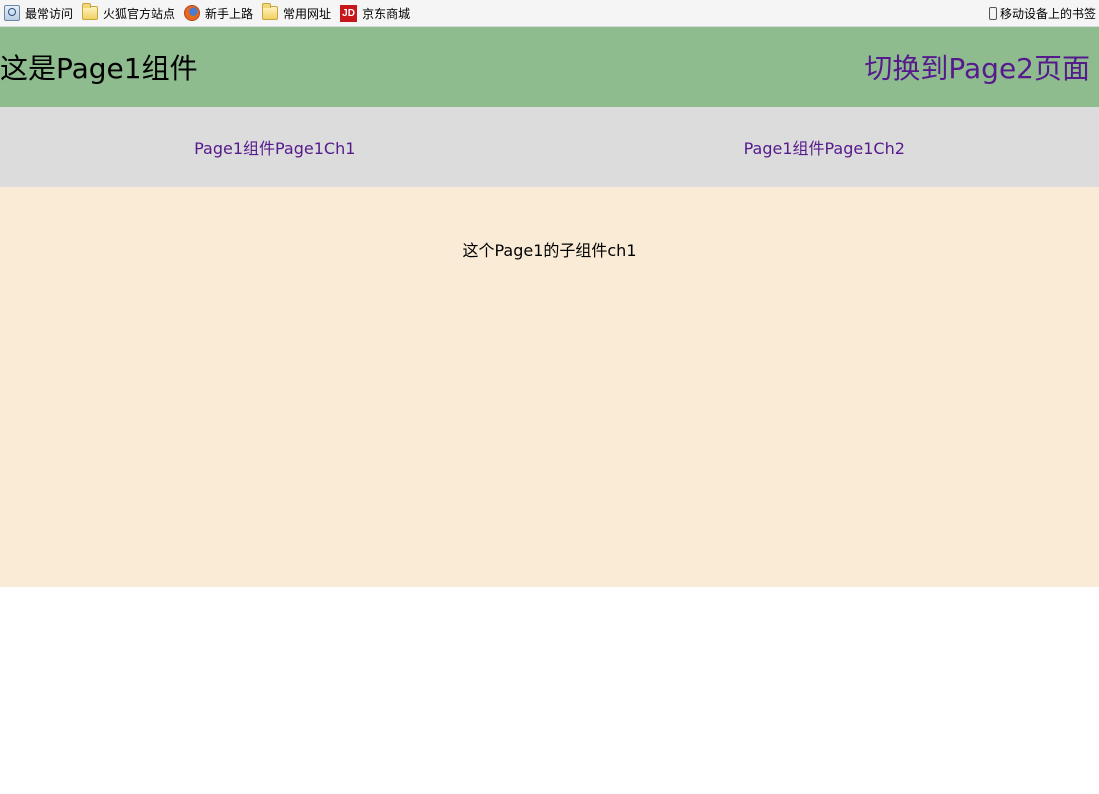 This screenshot has height=794, width=1099. I want to click on bookmark-label: 常用网址, so click(307, 13).